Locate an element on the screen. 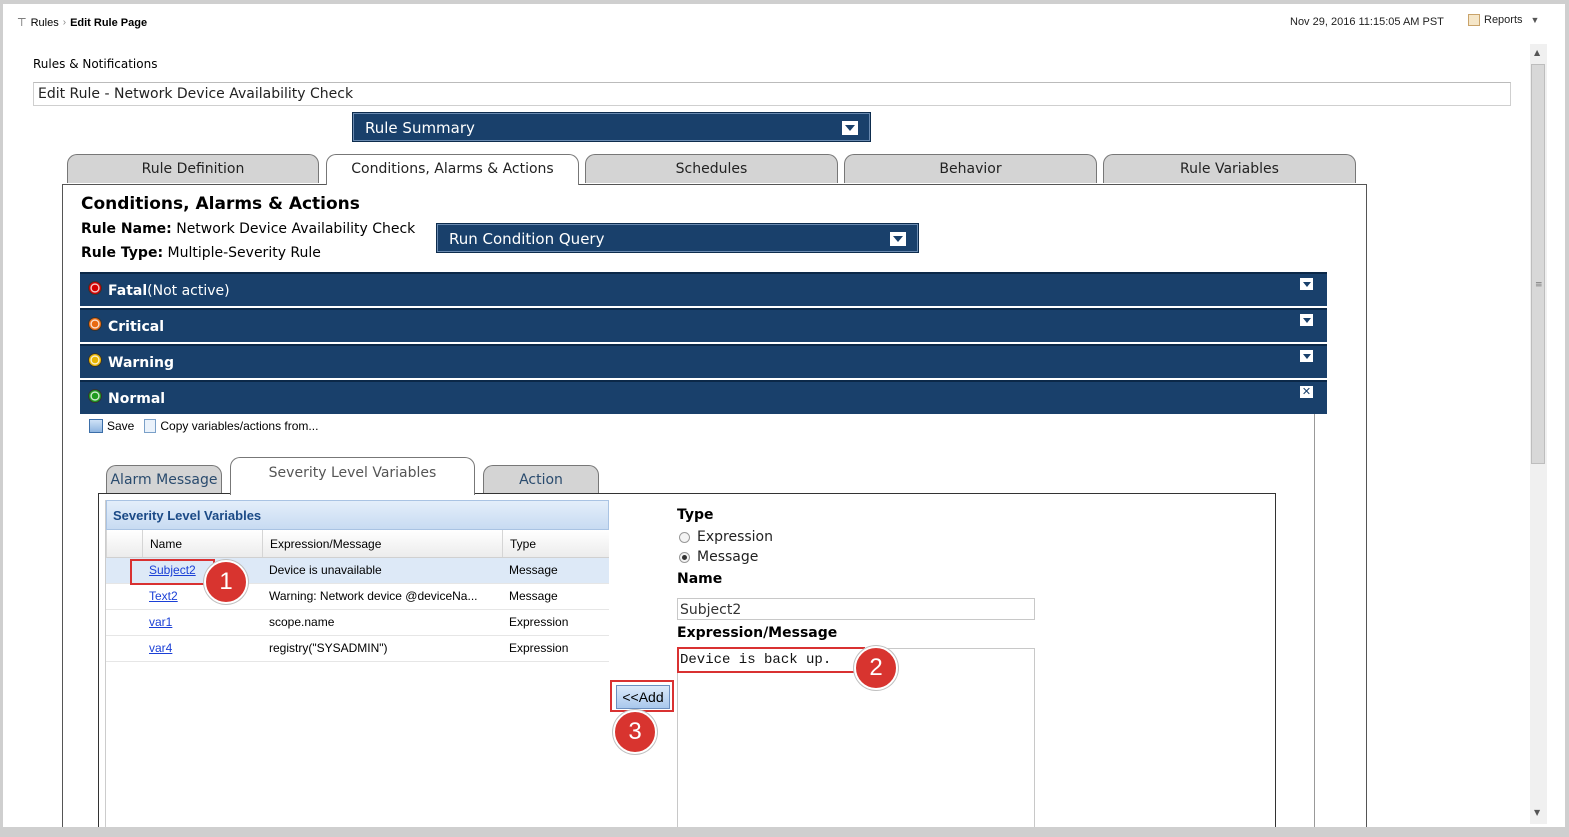 The image size is (1569, 837). tree-icon: ⊤ is located at coordinates (22, 23).